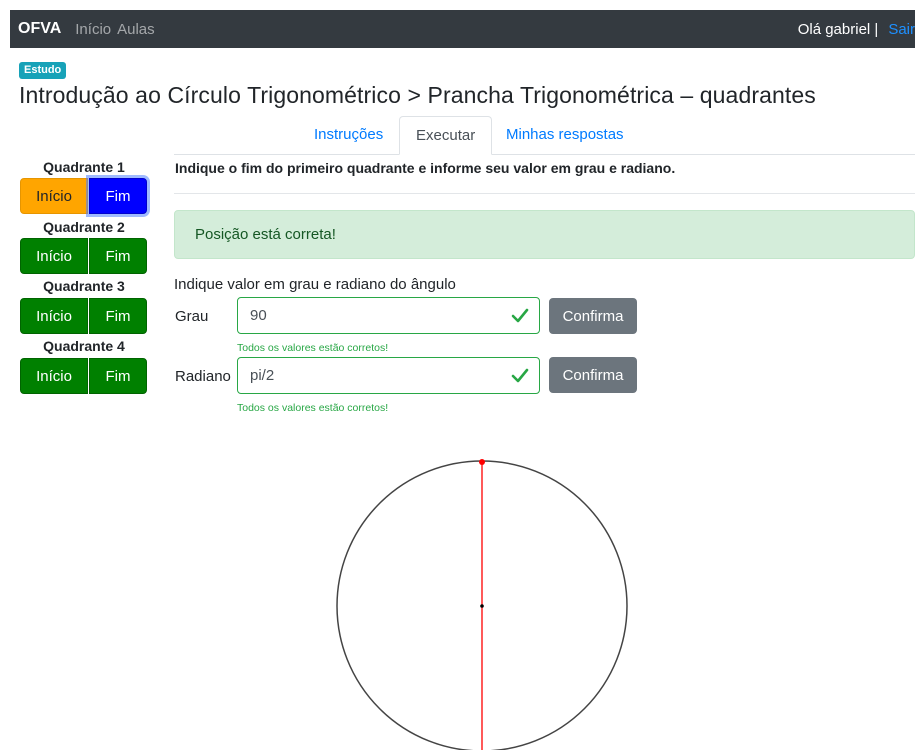 The image size is (915, 750). What do you see at coordinates (118, 256) in the screenshot?
I see `quadrant-2-end-button: Fim` at bounding box center [118, 256].